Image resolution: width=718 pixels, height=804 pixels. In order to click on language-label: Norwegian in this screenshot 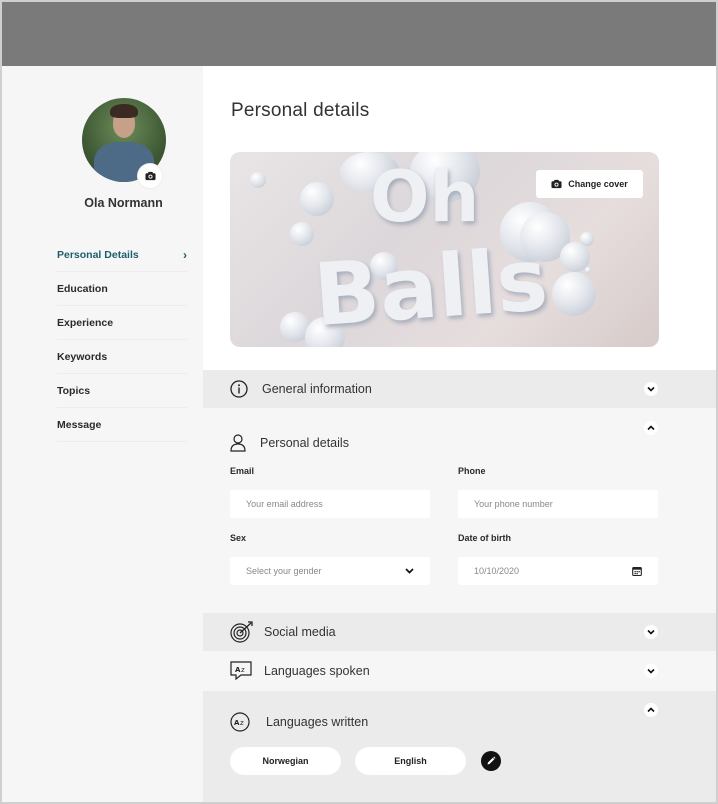, I will do `click(285, 761)`.